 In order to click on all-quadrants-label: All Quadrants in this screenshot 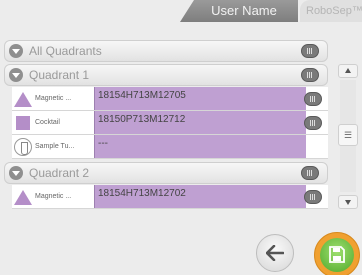, I will do `click(65, 51)`.